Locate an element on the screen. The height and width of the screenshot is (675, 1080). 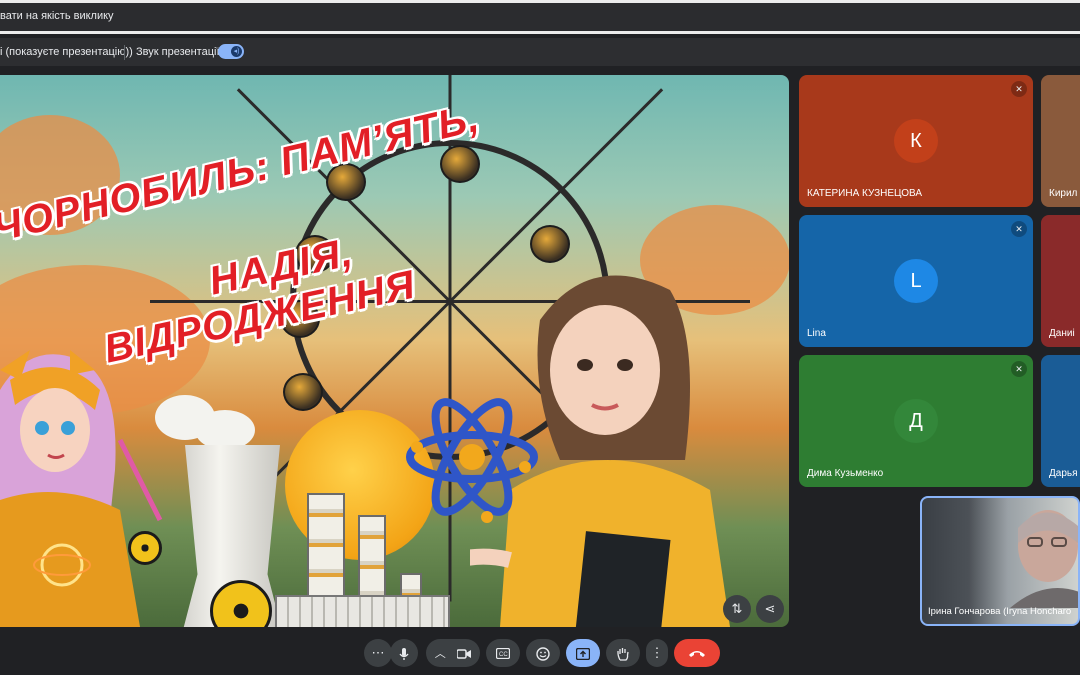
captions-icon: CC is located at coordinates (503, 653).